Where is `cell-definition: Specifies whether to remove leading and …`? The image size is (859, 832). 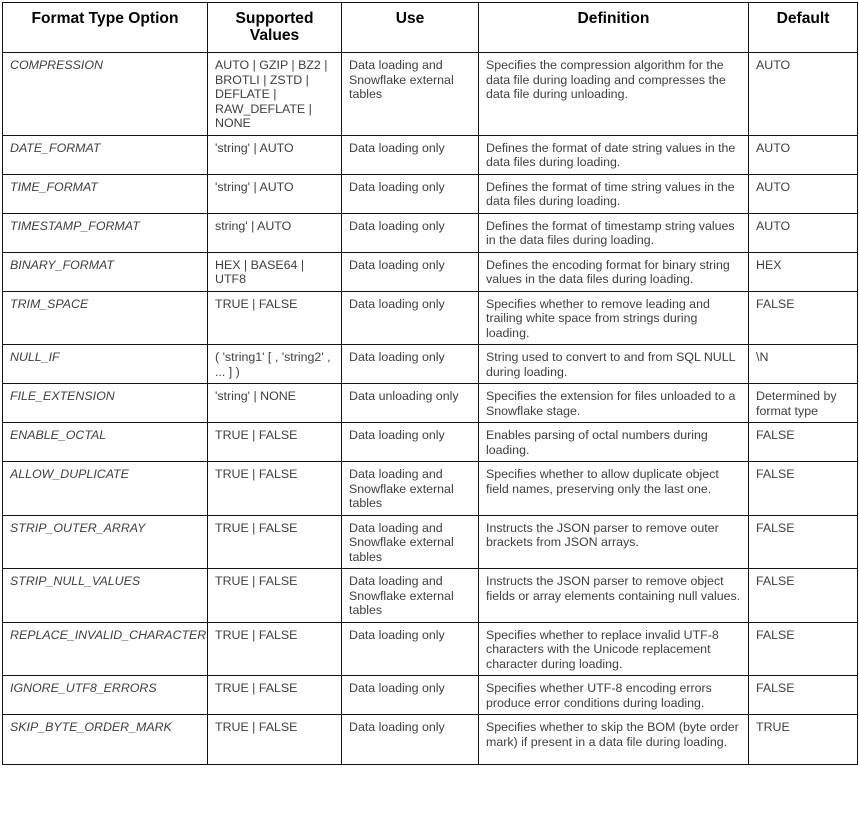
cell-definition: Specifies whether to remove leading and … is located at coordinates (613, 317).